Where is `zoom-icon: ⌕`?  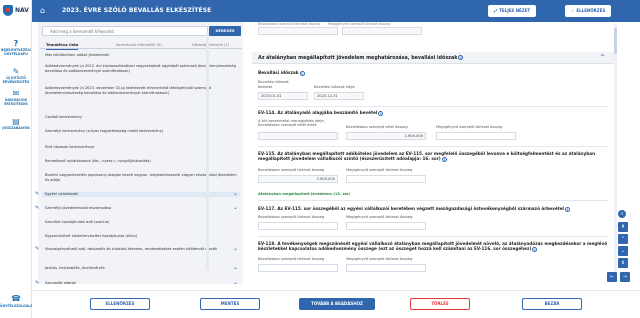
zoom-icon: ⌕ is located at coordinates (622, 214).